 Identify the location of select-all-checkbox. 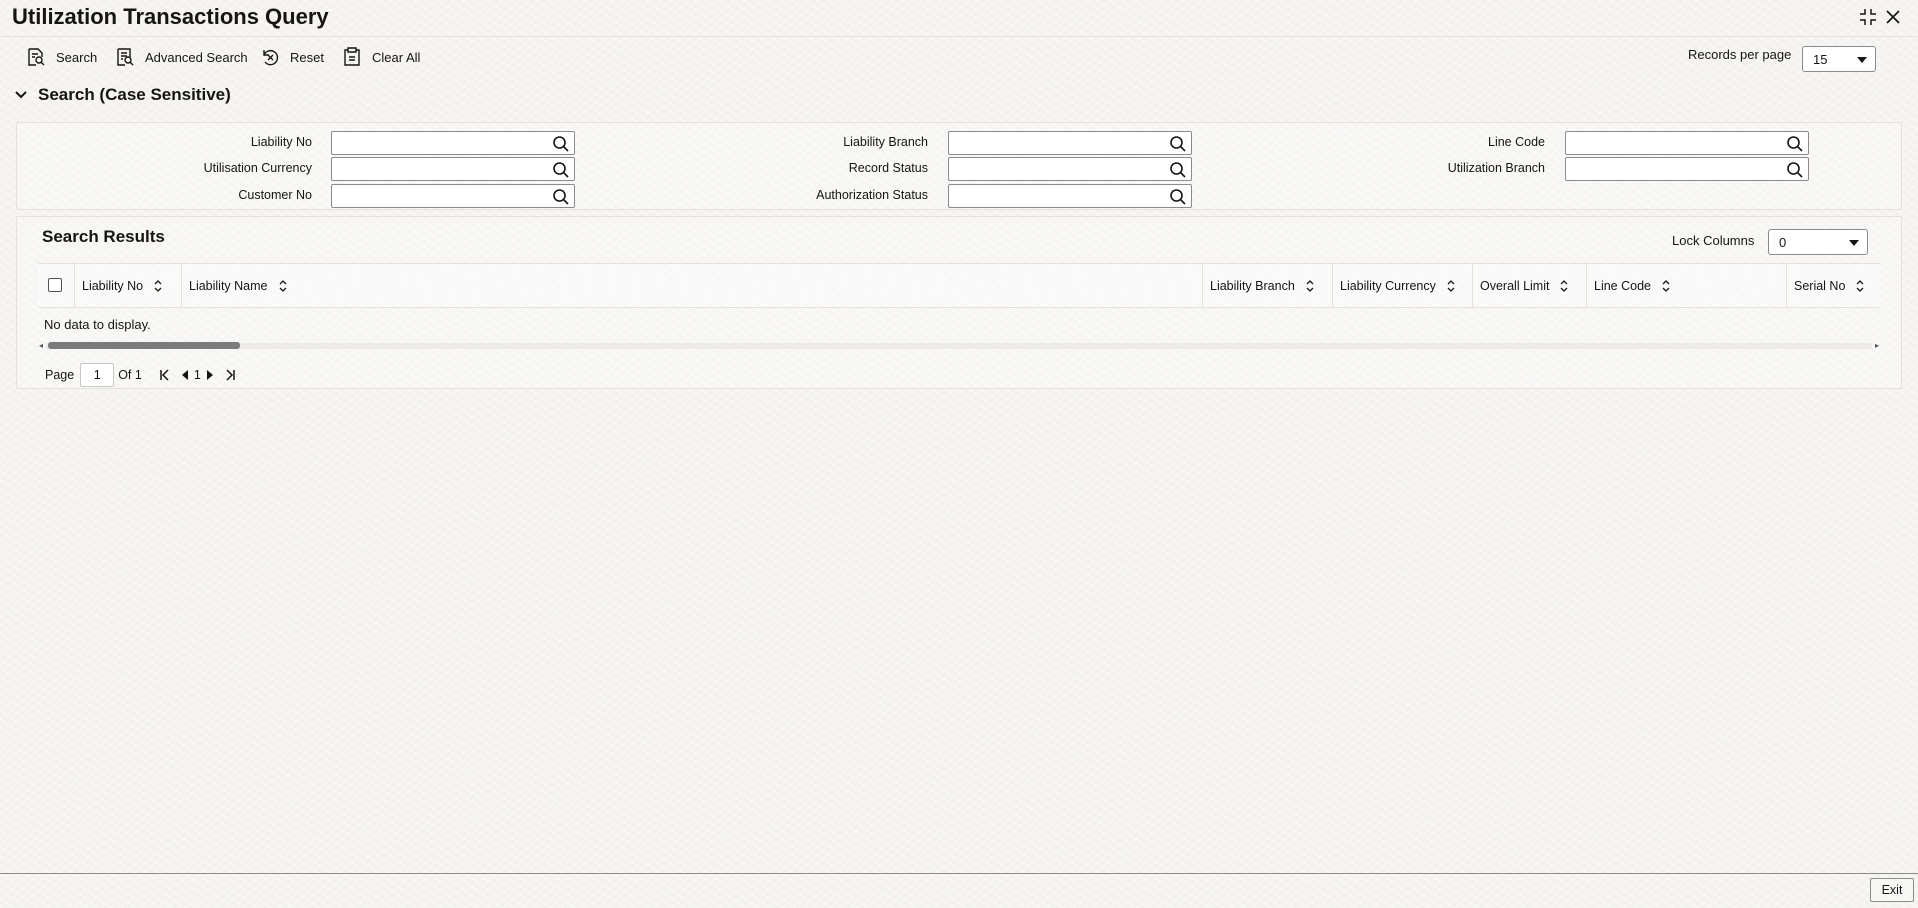
(55, 285).